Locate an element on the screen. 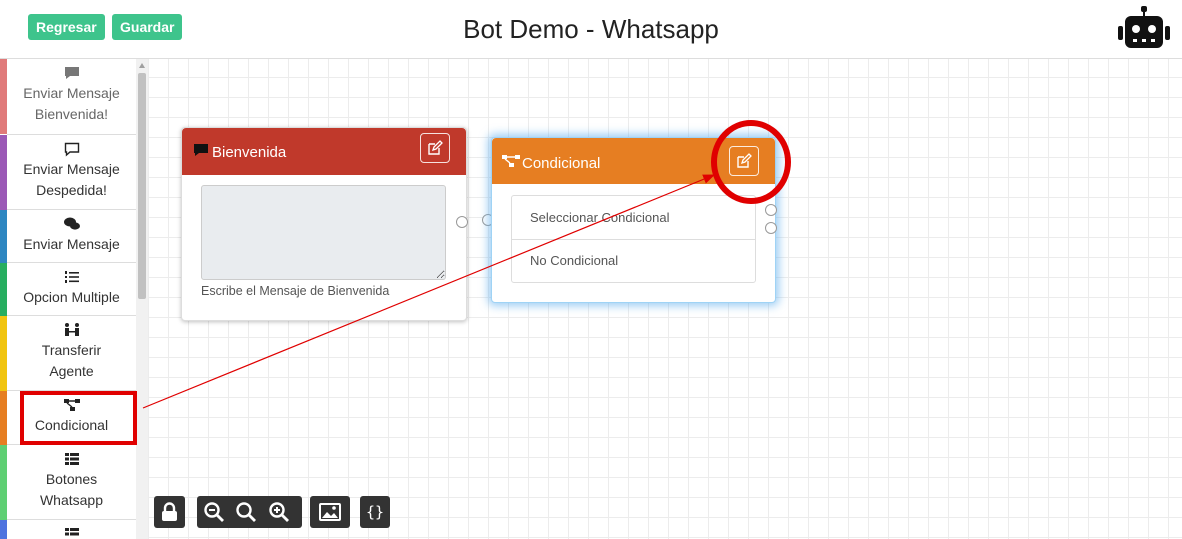  code-button: {} is located at coordinates (375, 512).